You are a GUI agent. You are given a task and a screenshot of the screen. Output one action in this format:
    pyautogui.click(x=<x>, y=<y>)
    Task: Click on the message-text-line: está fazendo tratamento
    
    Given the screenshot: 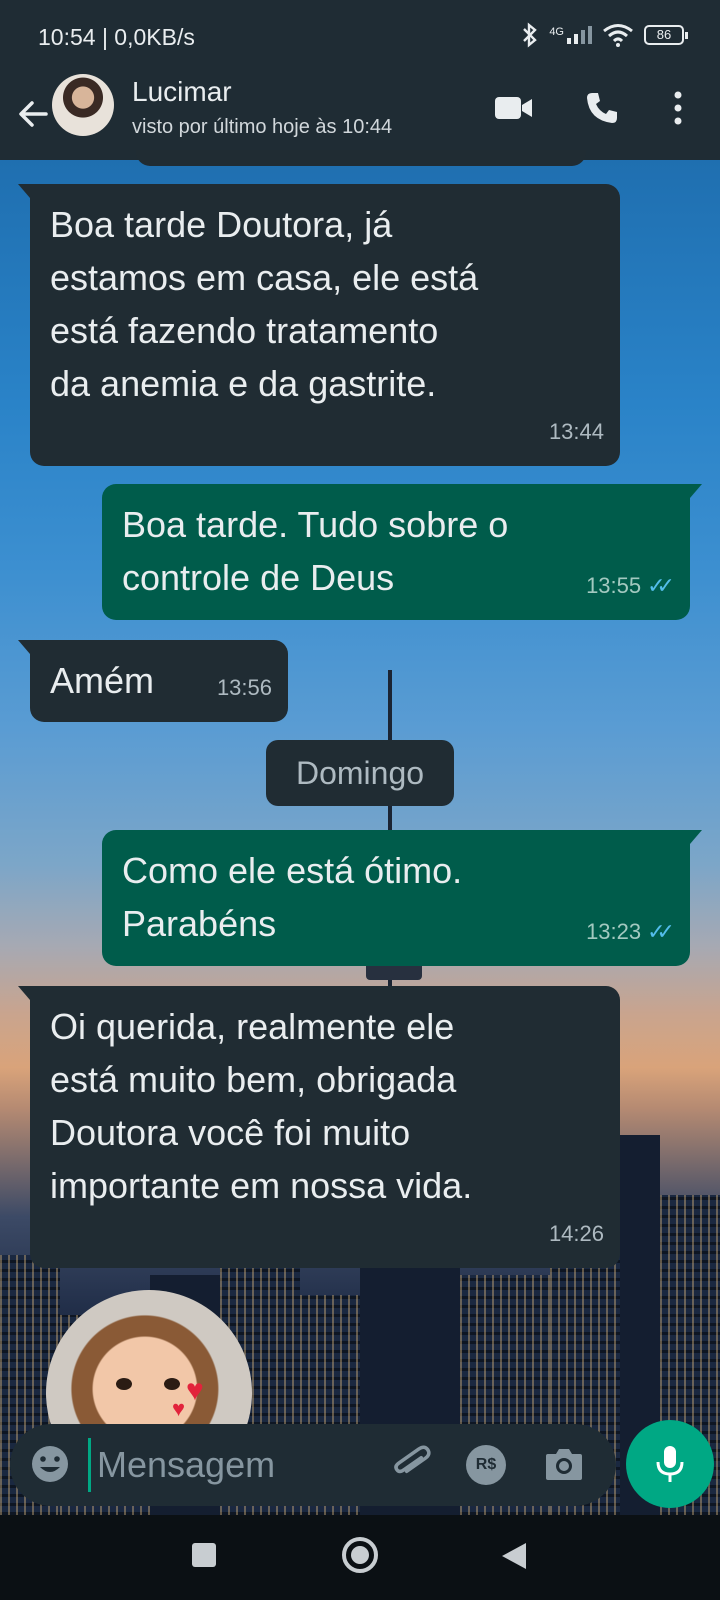 What is the action you would take?
    pyautogui.click(x=244, y=330)
    